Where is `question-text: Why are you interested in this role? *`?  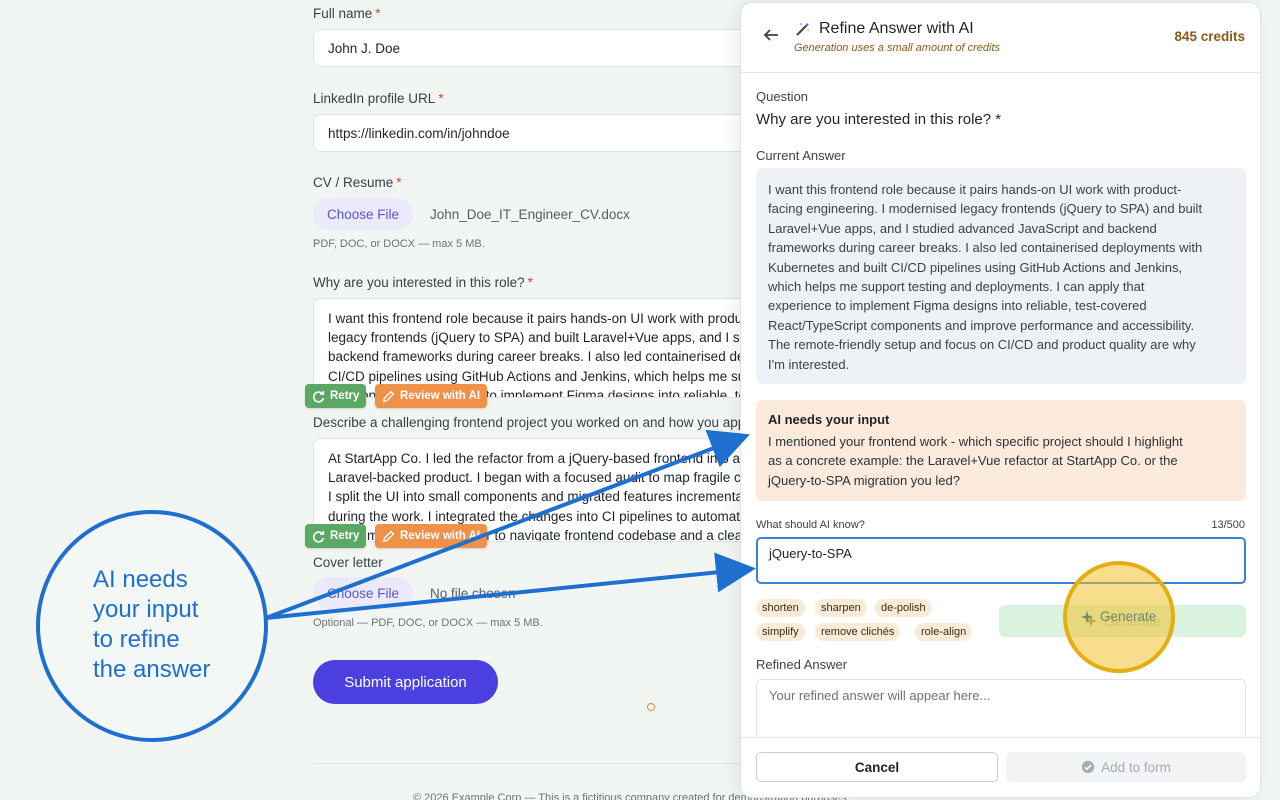 question-text: Why are you interested in this role? * is located at coordinates (879, 119).